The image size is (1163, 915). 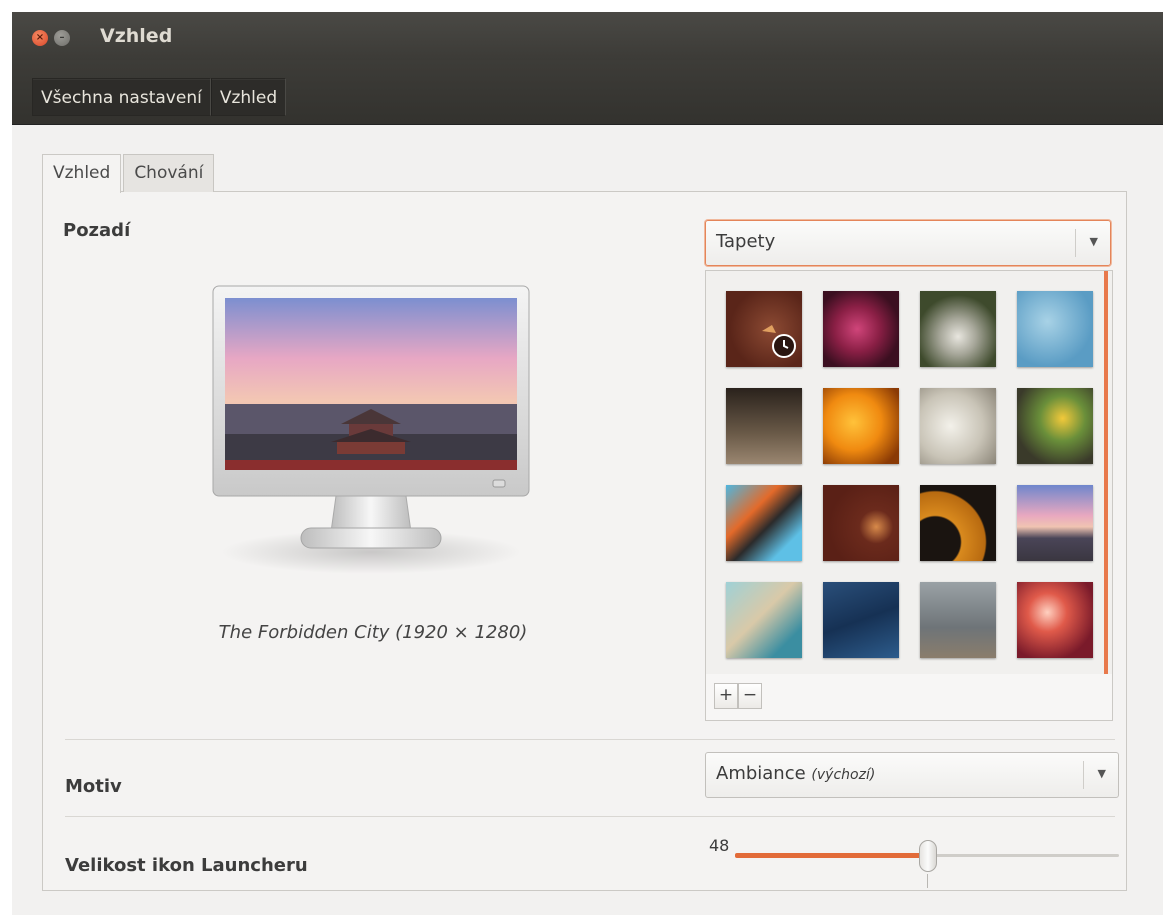 I want to click on breadcrumb: Všechna nastavení Vzhled, so click(x=159, y=97).